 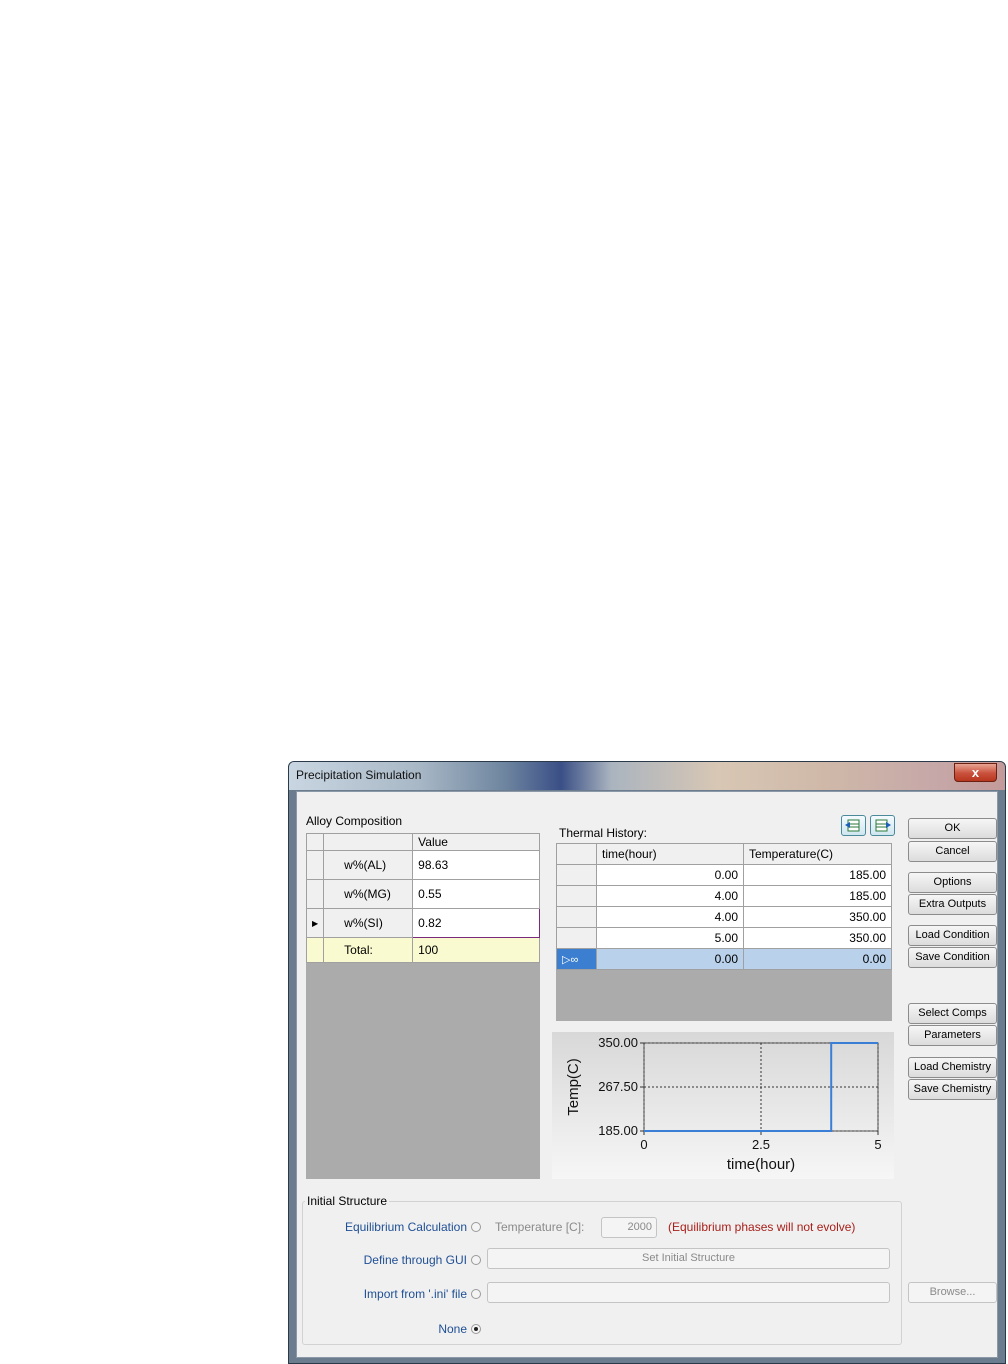 I want to click on none-label: None, so click(x=452, y=1329).